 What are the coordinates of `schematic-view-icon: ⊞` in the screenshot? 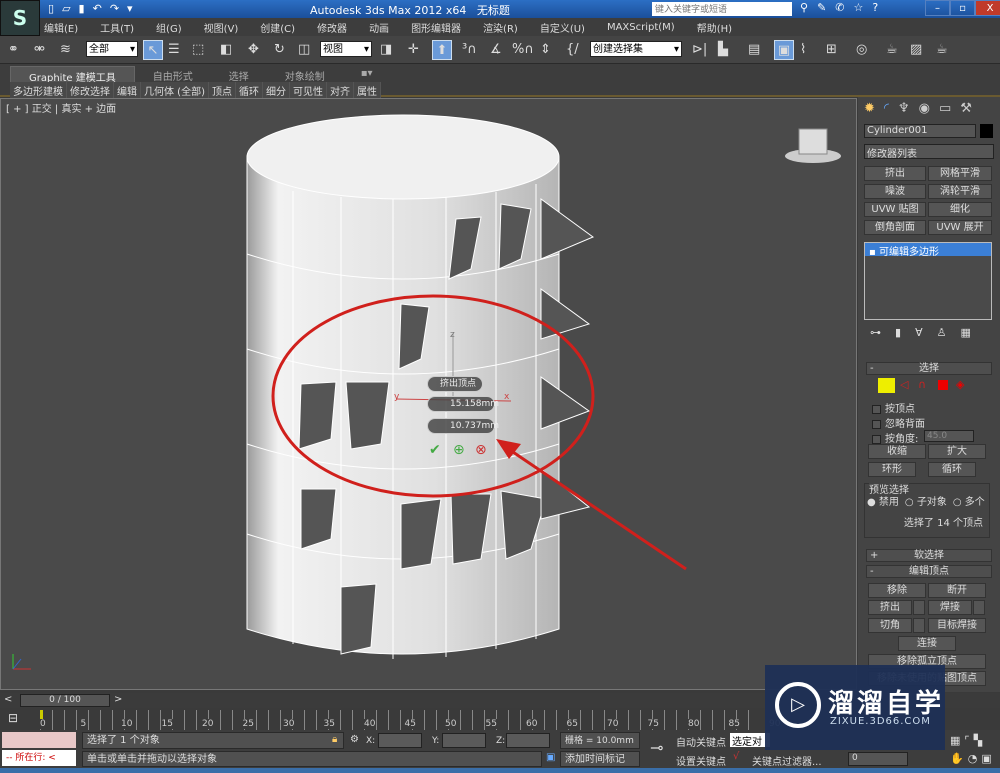 It's located at (831, 50).